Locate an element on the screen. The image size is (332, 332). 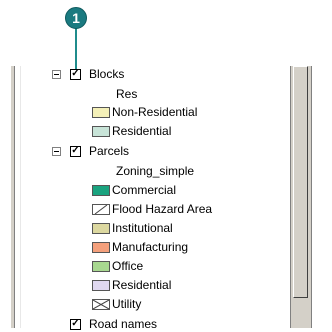
layer-row-road-names: ✓ Road names is located at coordinates (113, 324).